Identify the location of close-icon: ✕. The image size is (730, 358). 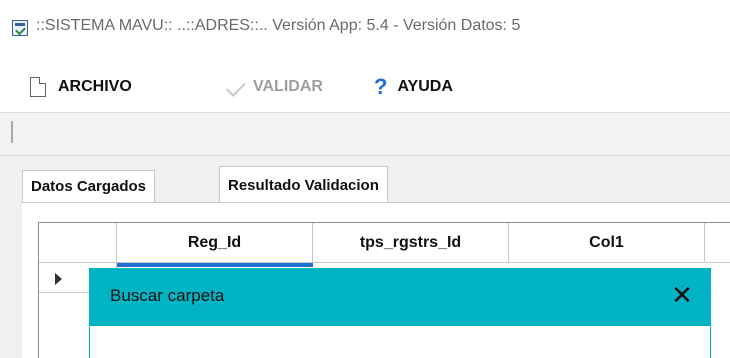
(682, 295).